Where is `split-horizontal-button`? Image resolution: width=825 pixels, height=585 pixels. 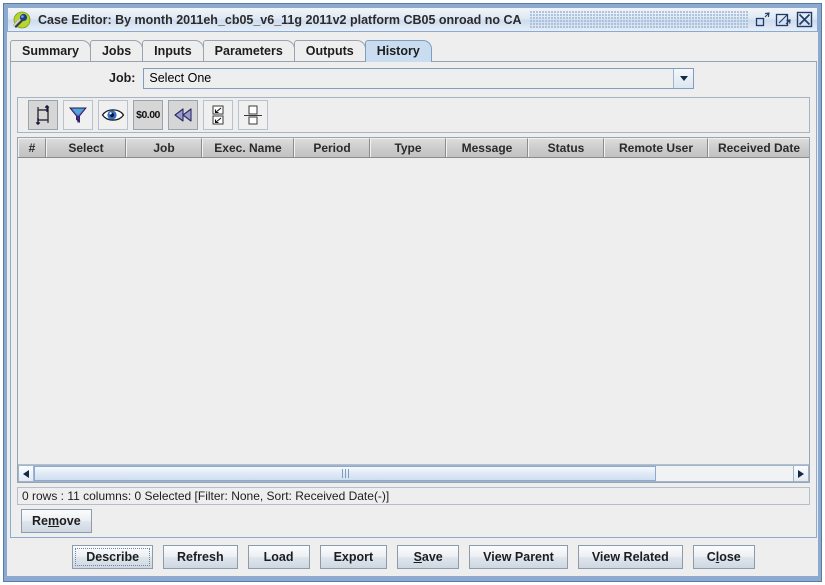 split-horizontal-button is located at coordinates (253, 115).